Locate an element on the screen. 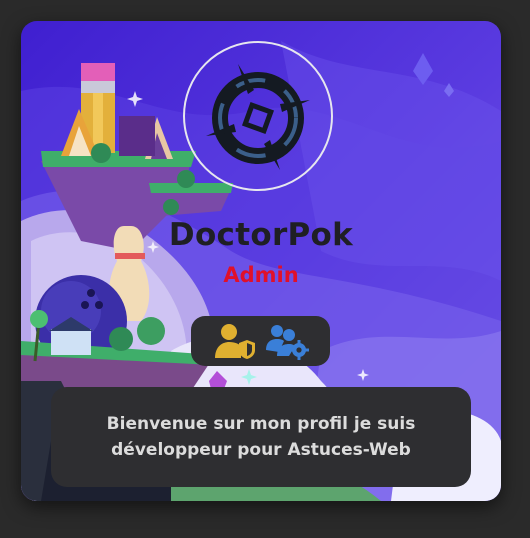 The image size is (530, 538). avatar is located at coordinates (258, 116).